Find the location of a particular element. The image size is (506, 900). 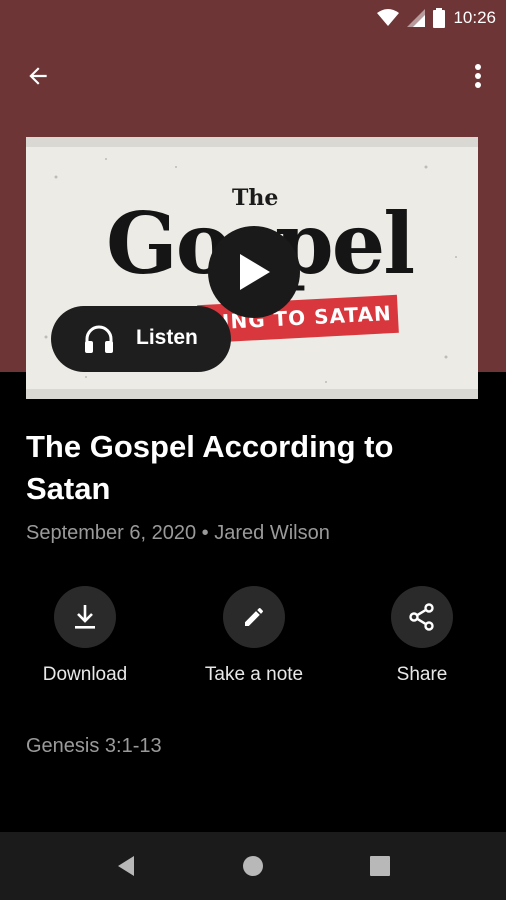

more-options-button is located at coordinates (478, 76).